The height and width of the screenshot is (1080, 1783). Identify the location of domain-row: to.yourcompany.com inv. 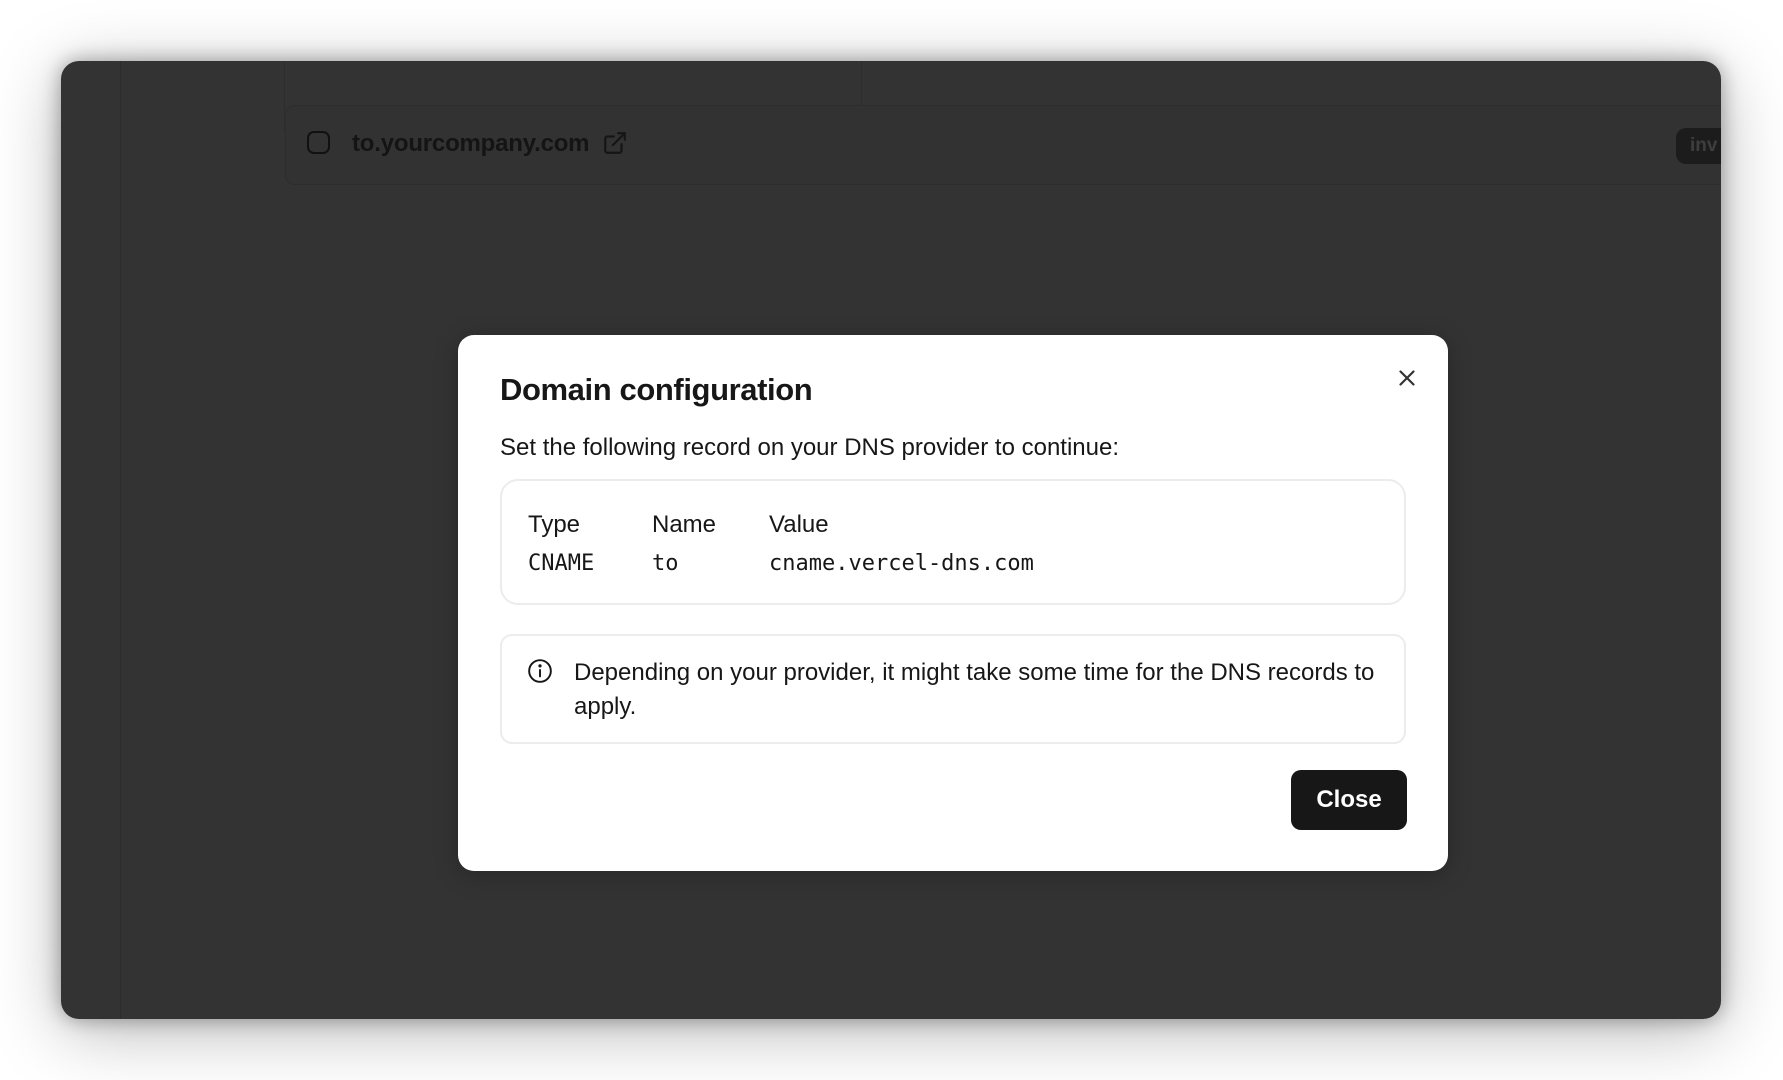
(1003, 145).